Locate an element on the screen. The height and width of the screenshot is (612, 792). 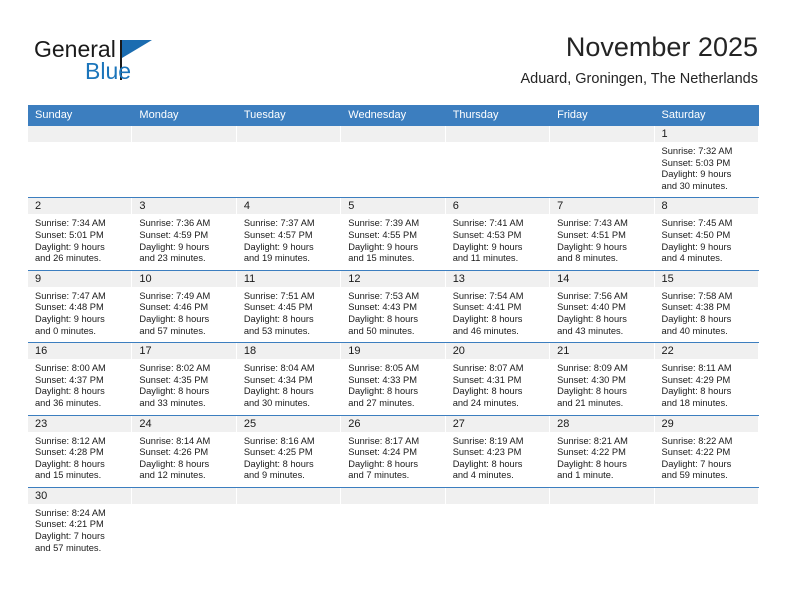
day-info-line: and 43 minutes. is located at coordinates (590, 330).